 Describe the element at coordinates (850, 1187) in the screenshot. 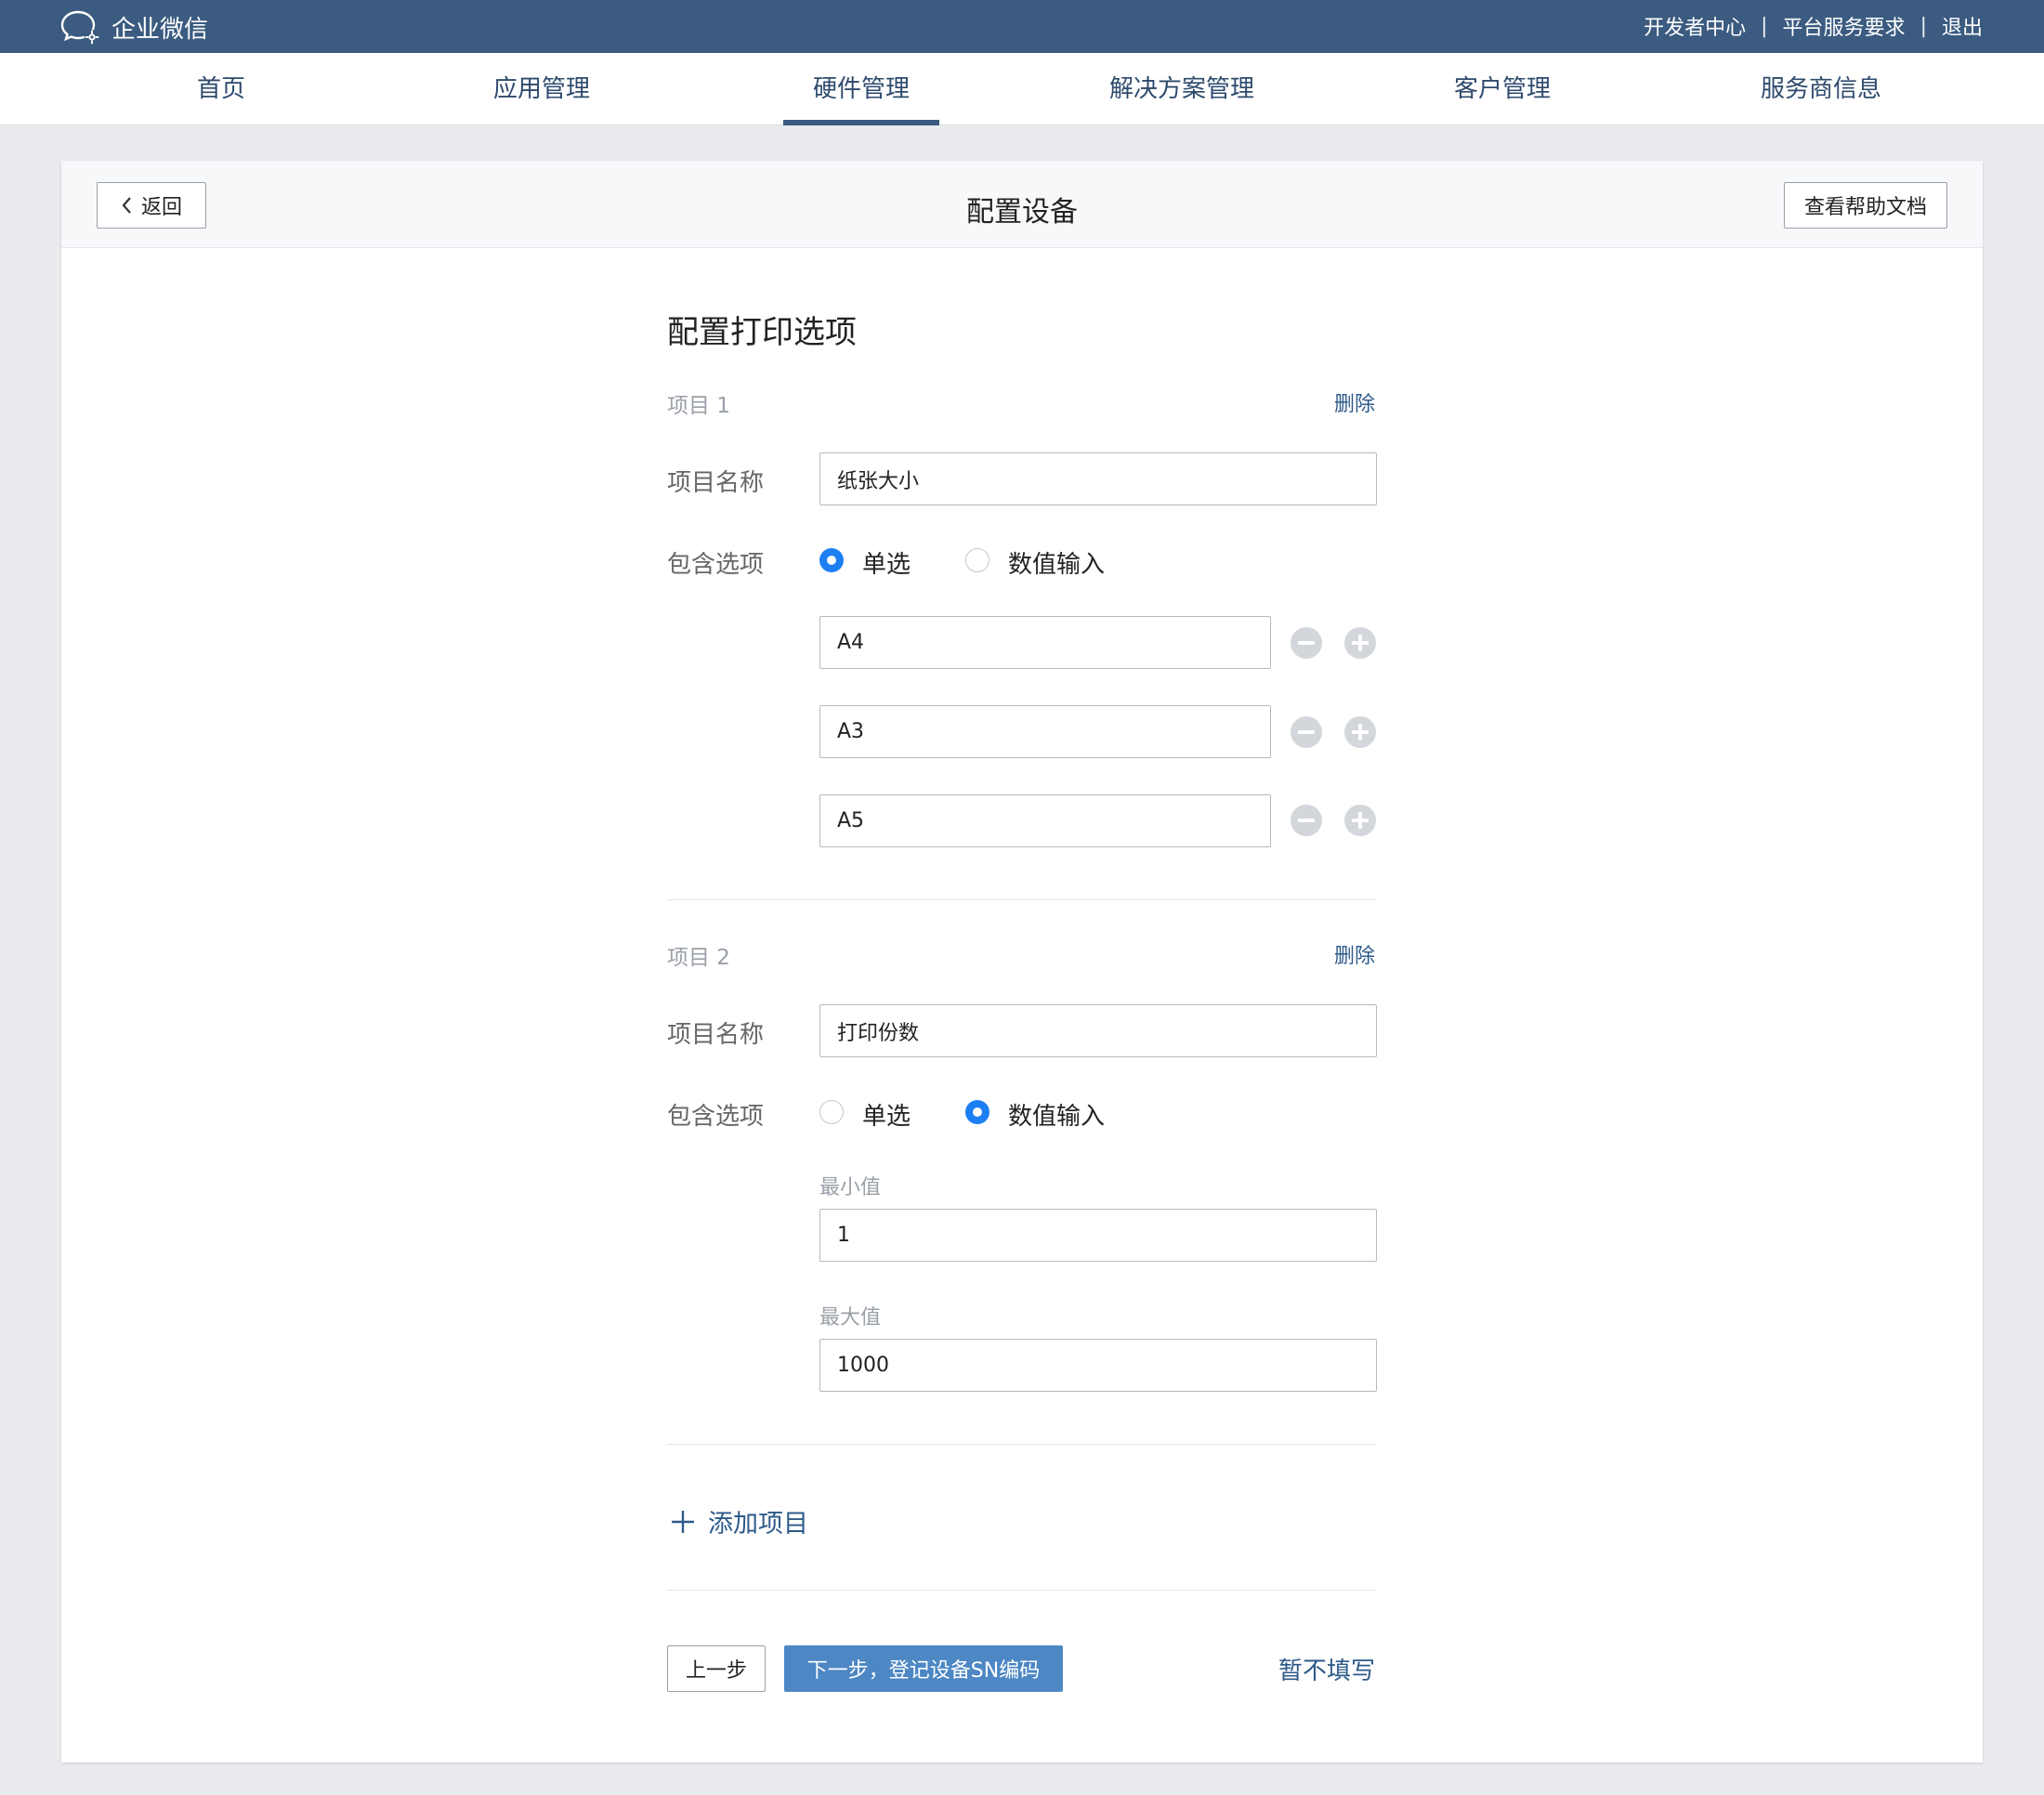

I see `min-value-label: 最小值` at that location.